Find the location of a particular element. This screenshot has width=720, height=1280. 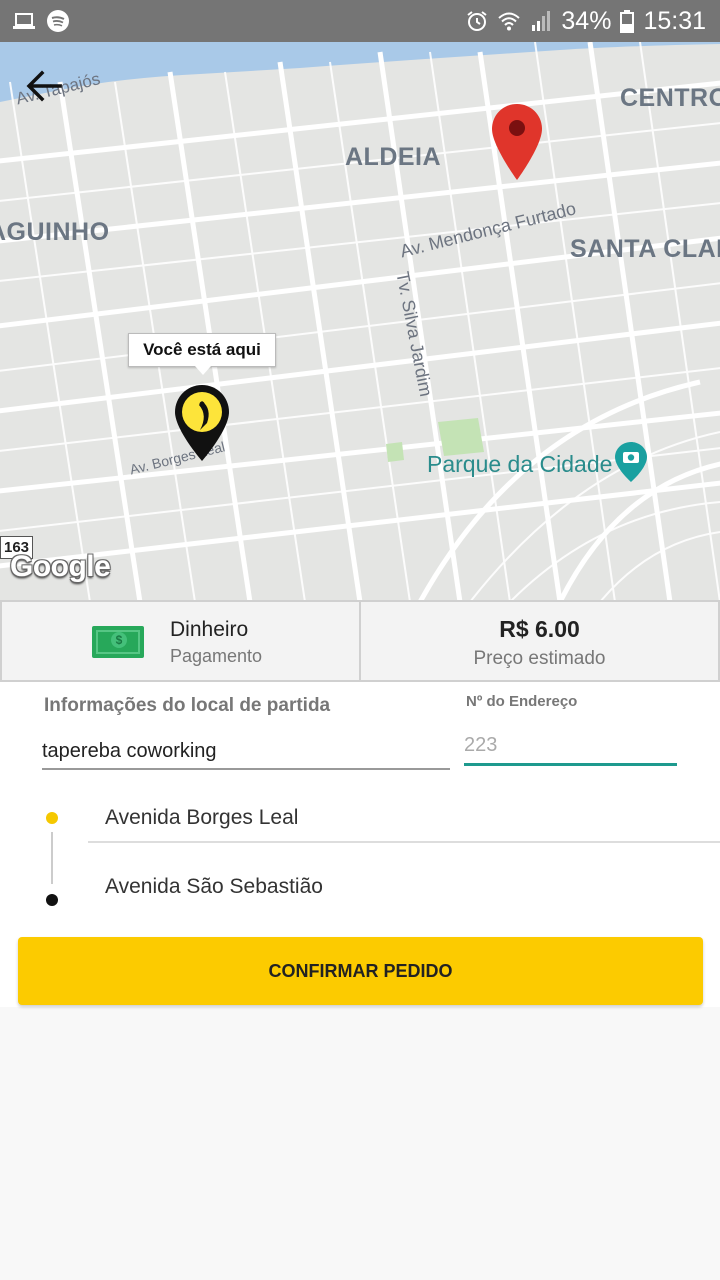

section-title: Informações do local de partida is located at coordinates (187, 705).